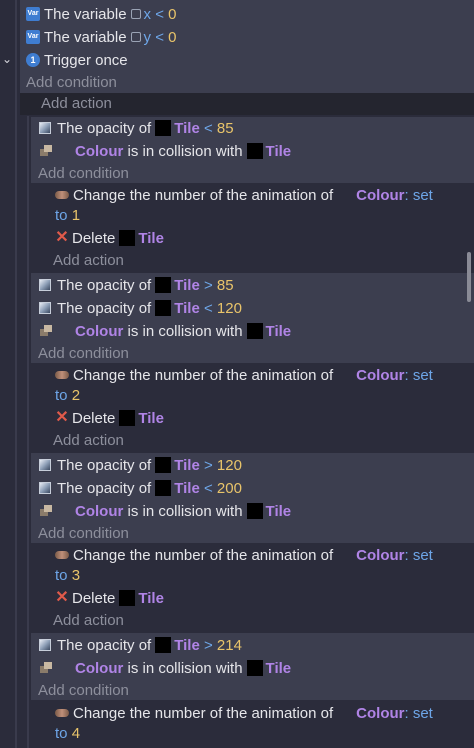  Describe the element at coordinates (67, 733) in the screenshot. I see `action-change-animation-value: to 4` at that location.